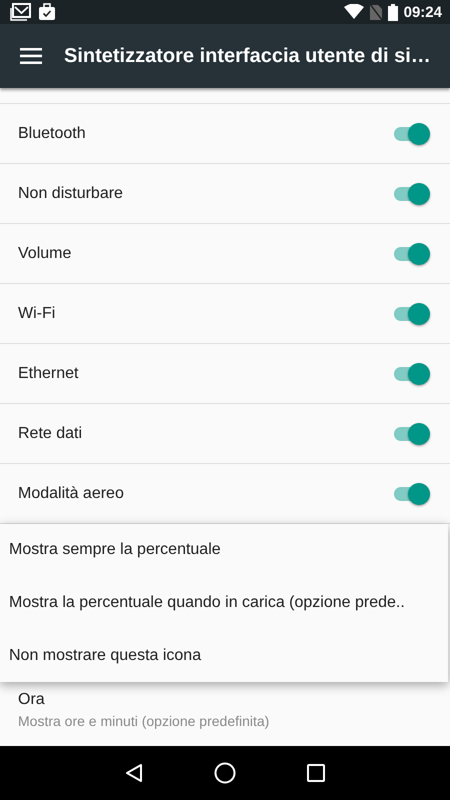  I want to click on setting-label: Volume, so click(45, 253).